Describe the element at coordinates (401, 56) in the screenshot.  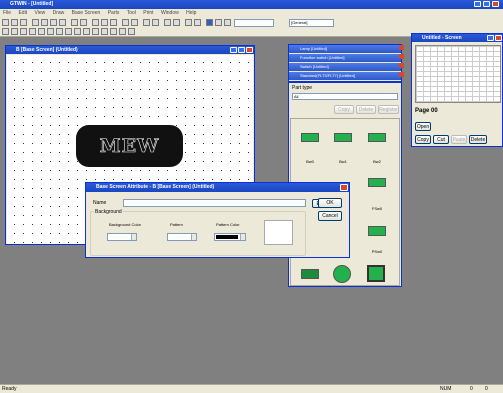
I see `panel-function-switch-close-icon` at that location.